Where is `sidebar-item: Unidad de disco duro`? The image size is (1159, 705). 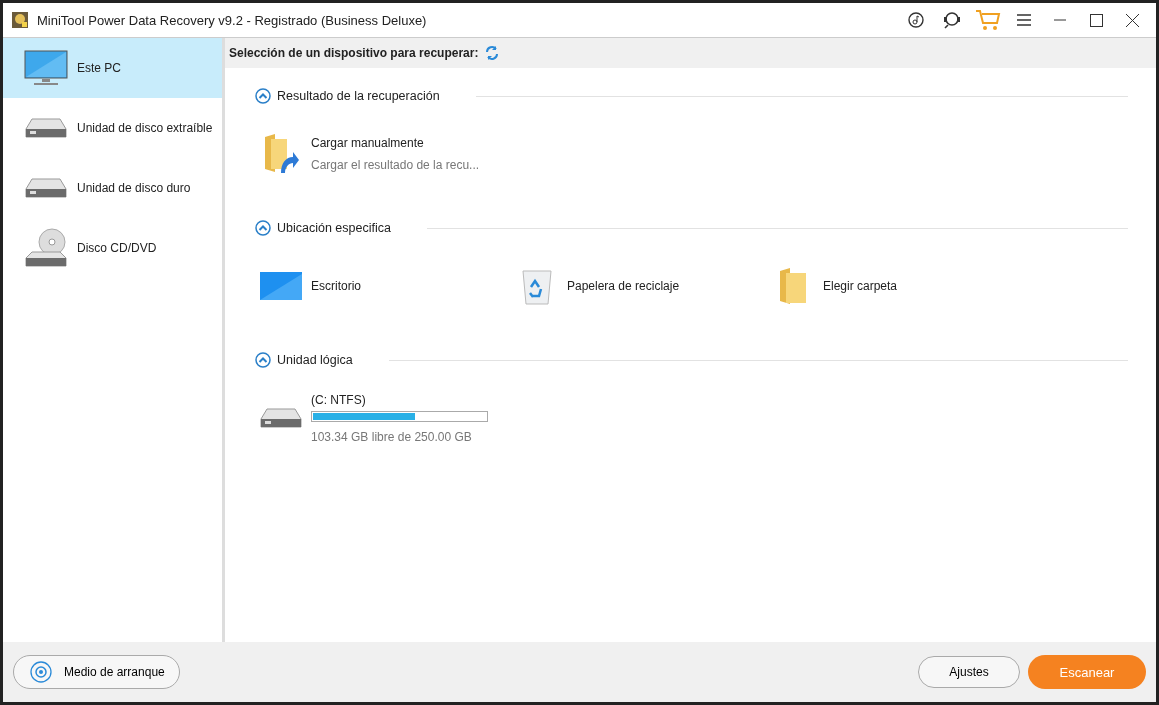 sidebar-item: Unidad de disco duro is located at coordinates (112, 188).